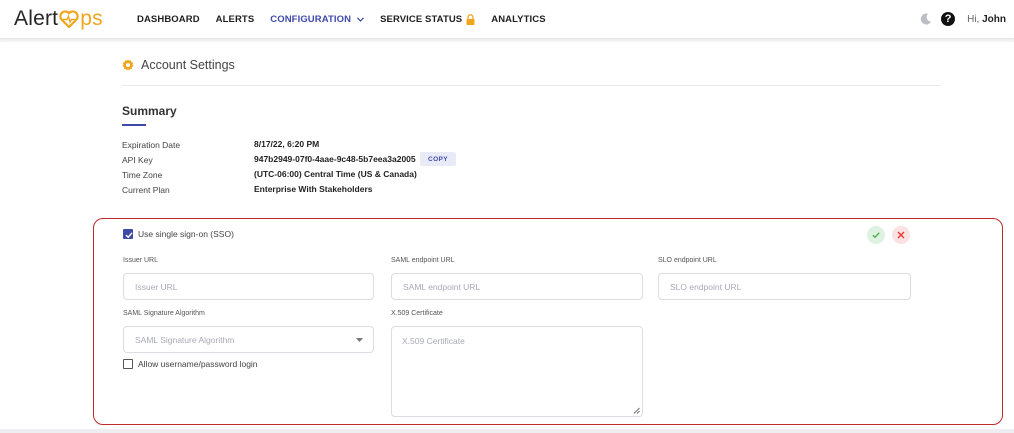 The width and height of the screenshot is (1014, 433). I want to click on cancel-button, so click(901, 235).